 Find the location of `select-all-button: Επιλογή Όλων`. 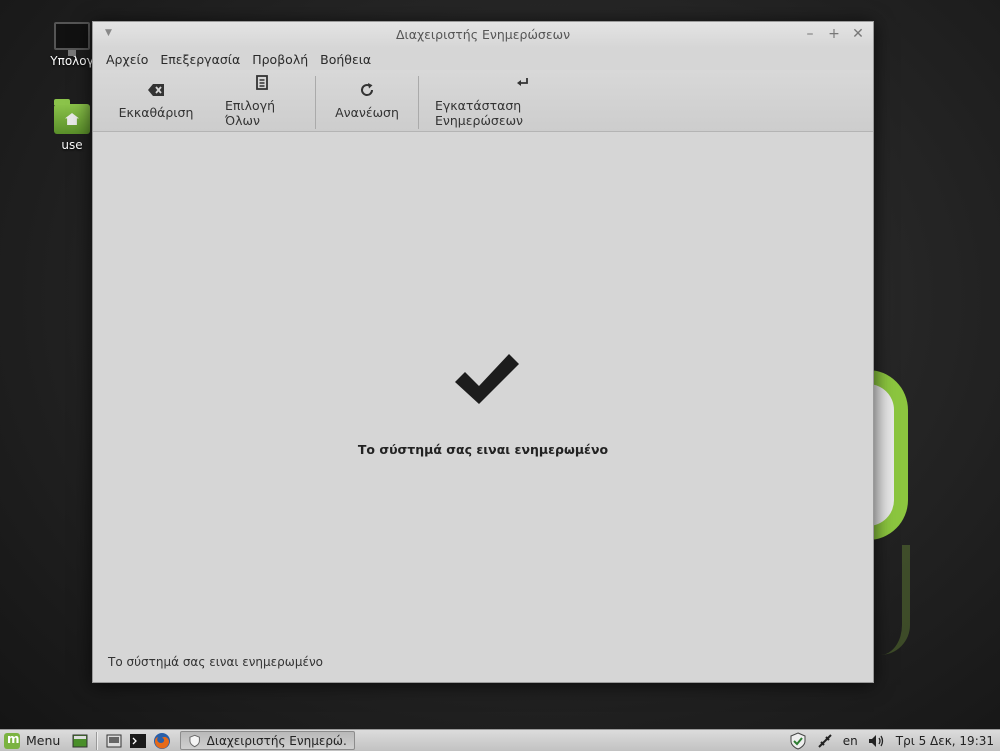

select-all-button: Επιλογή Όλων is located at coordinates (262, 100).